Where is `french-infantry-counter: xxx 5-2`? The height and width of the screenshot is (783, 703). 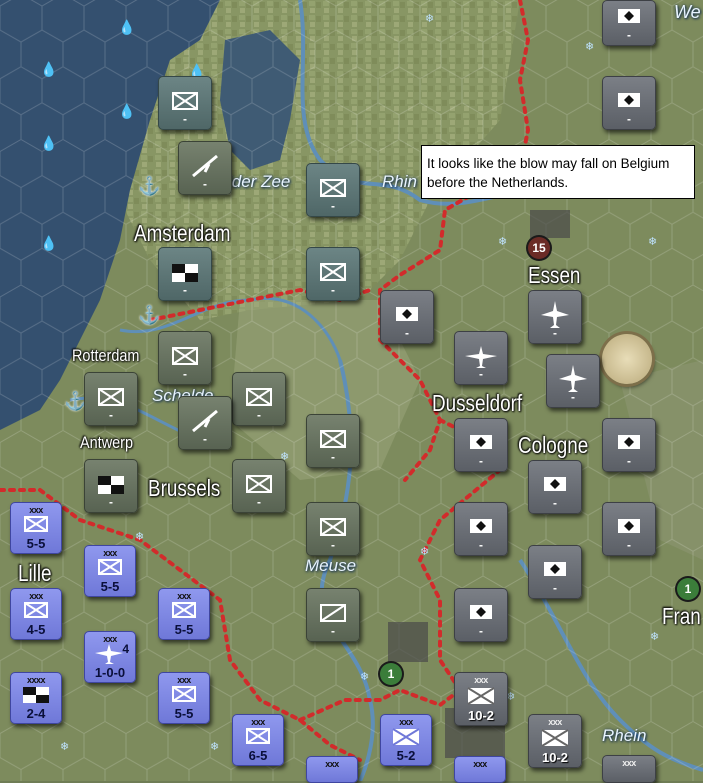
french-infantry-counter: xxx 5-2 is located at coordinates (406, 740).